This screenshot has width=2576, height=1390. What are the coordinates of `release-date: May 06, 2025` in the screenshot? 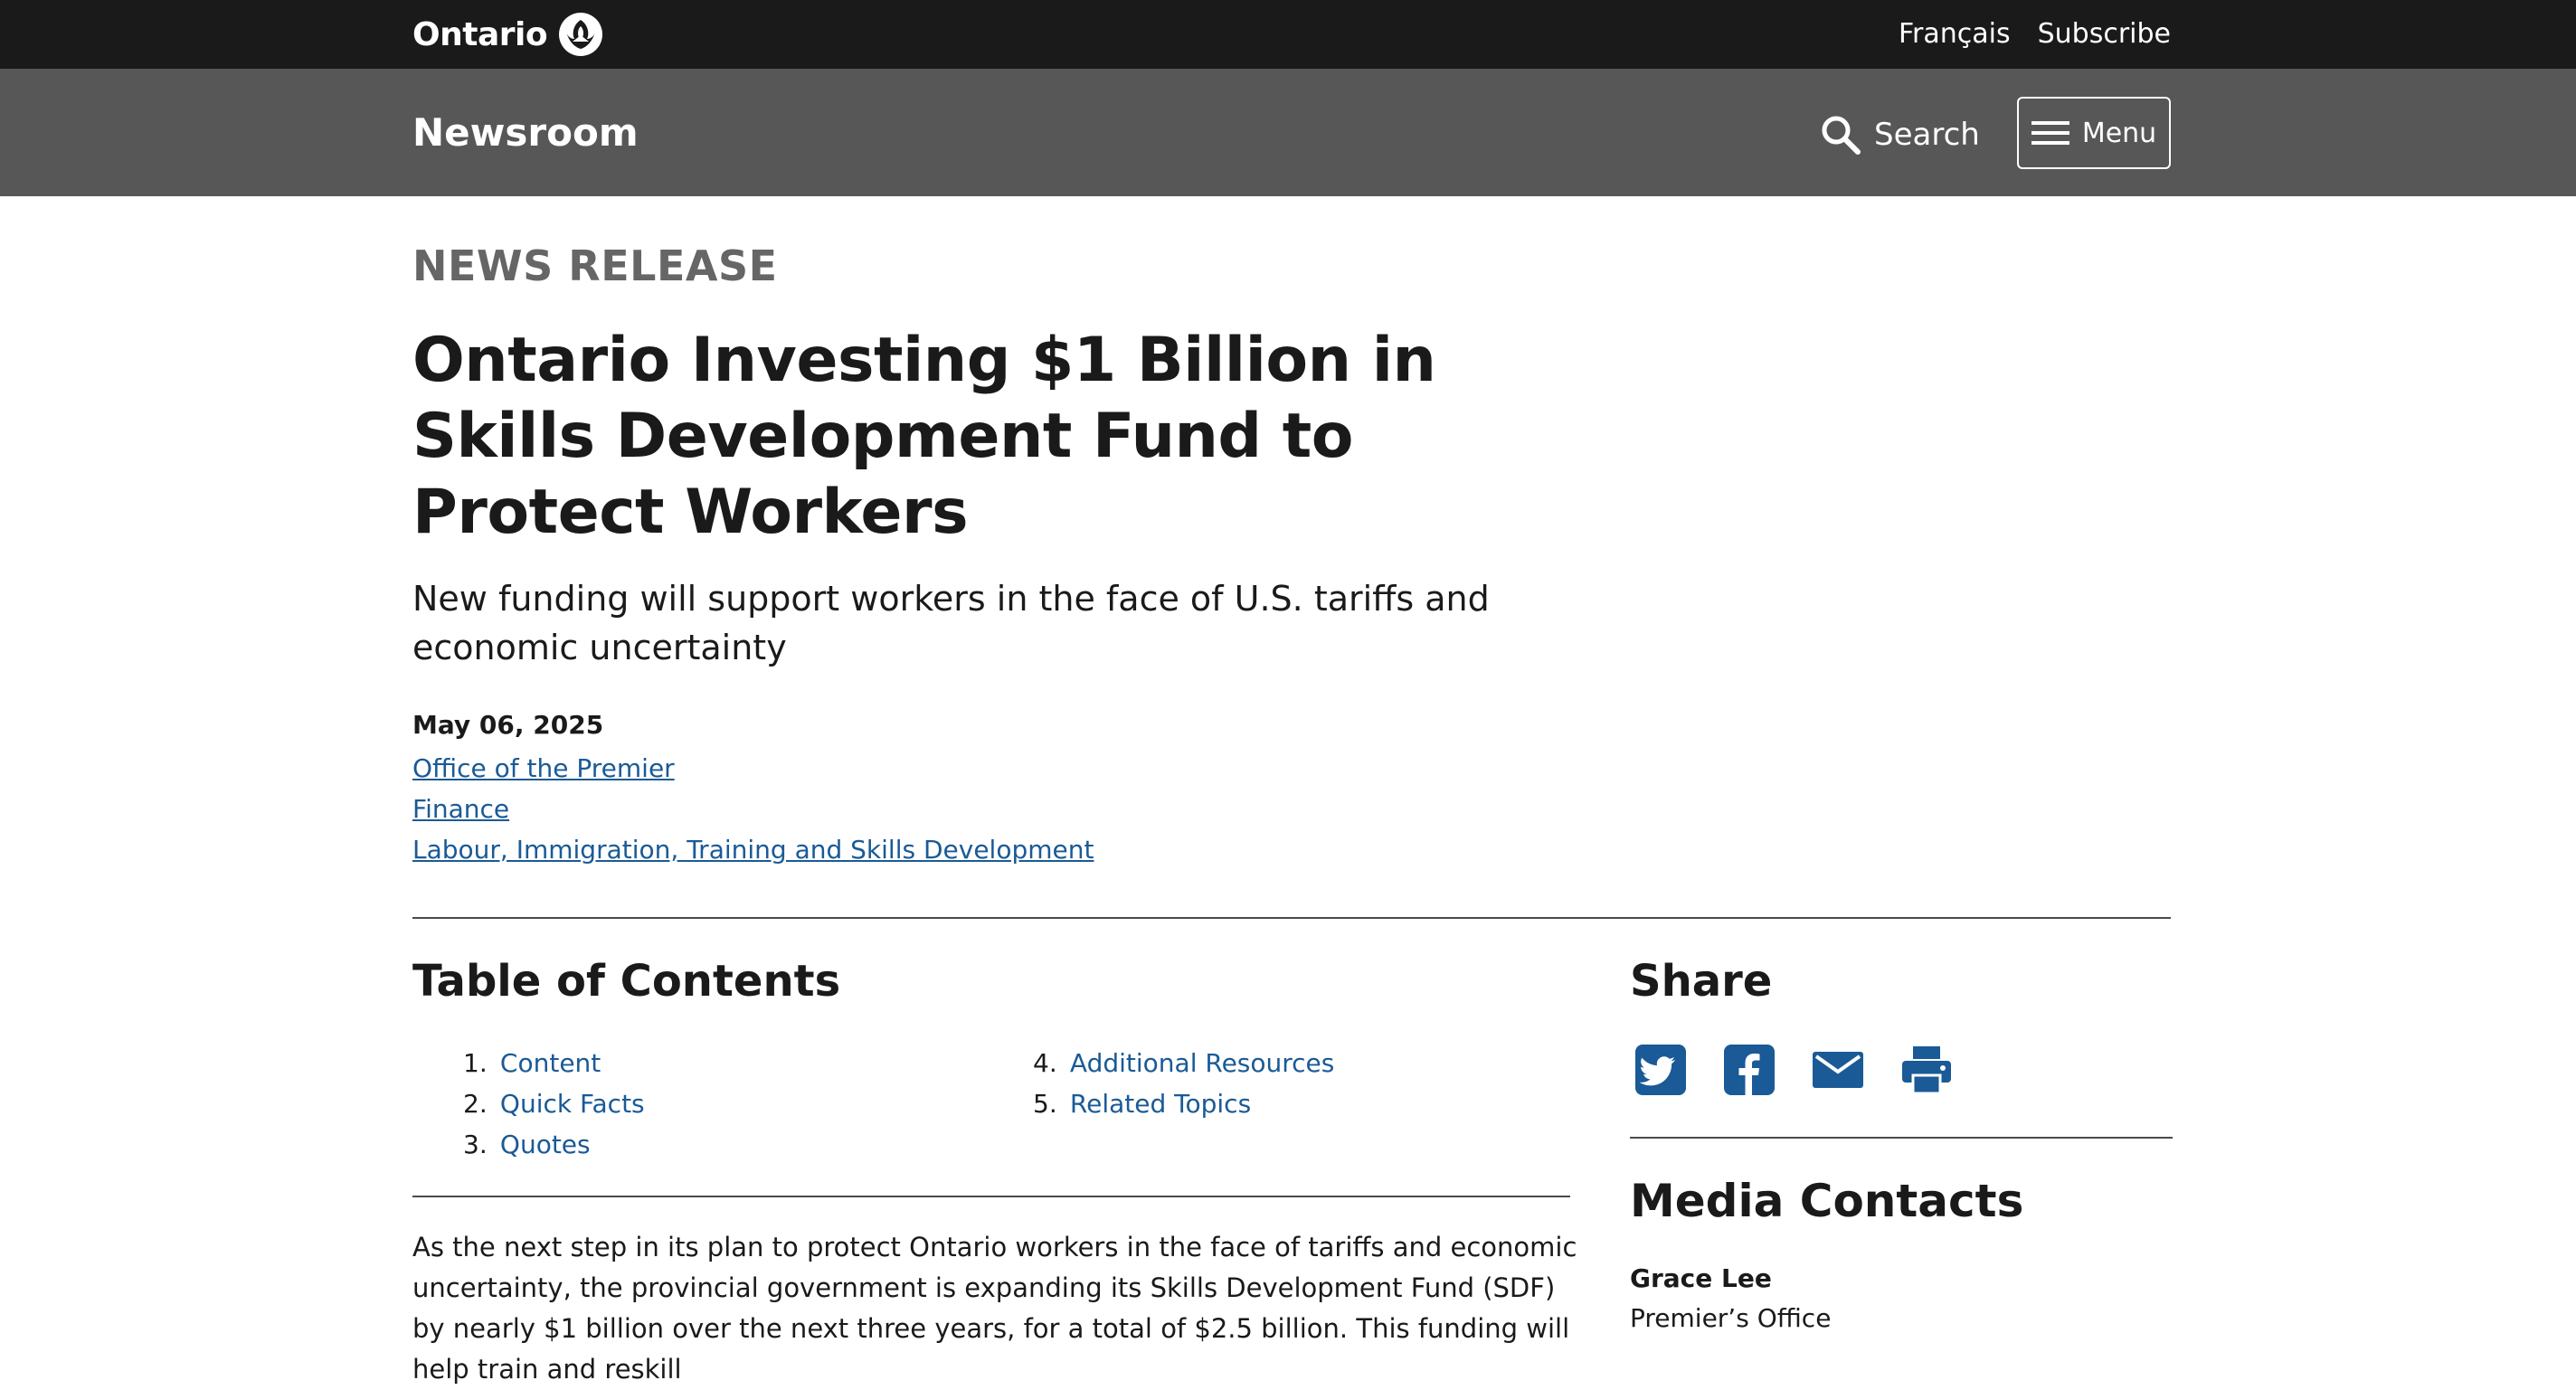 It's located at (508, 725).